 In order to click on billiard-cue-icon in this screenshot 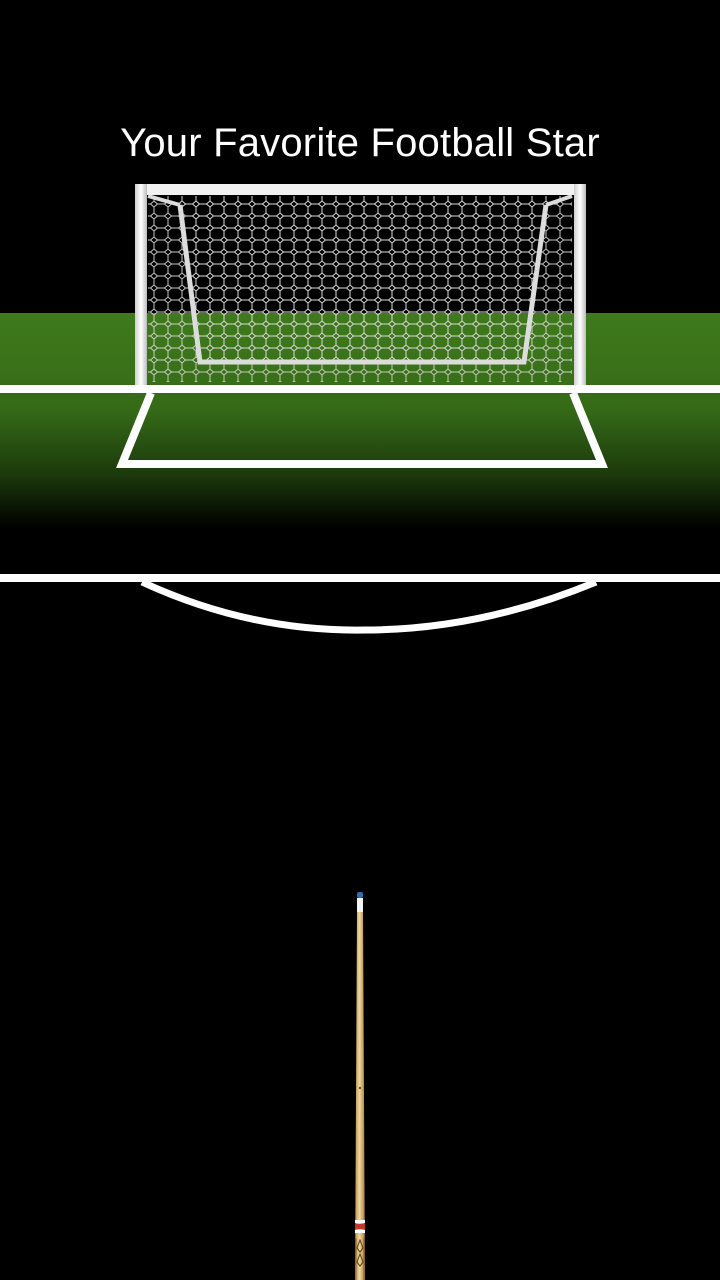, I will do `click(360, 1085)`.